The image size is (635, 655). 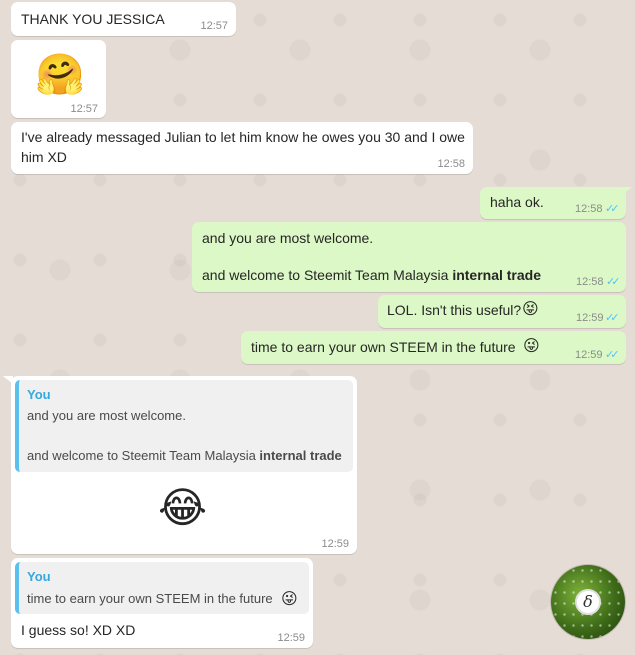 I want to click on bubble-tail, so click(x=627, y=191).